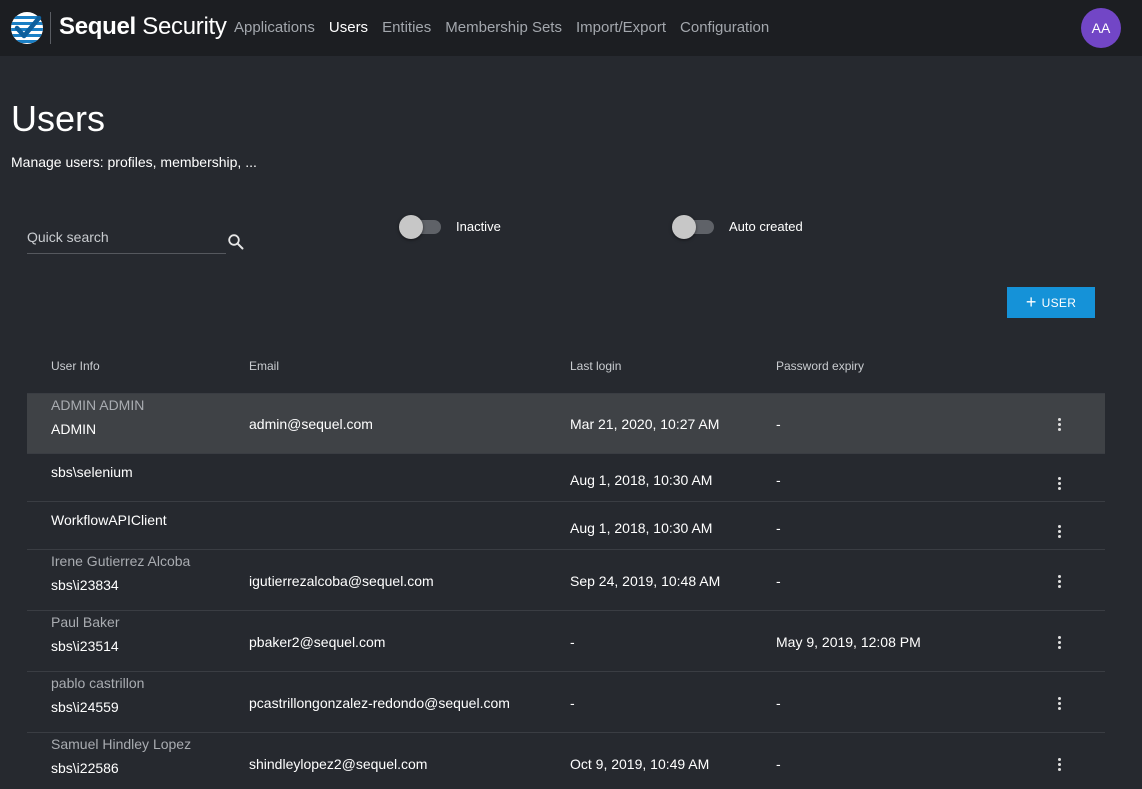 The height and width of the screenshot is (789, 1142). Describe the element at coordinates (820, 366) in the screenshot. I see `column-header-password-expiry: Password expiry` at that location.